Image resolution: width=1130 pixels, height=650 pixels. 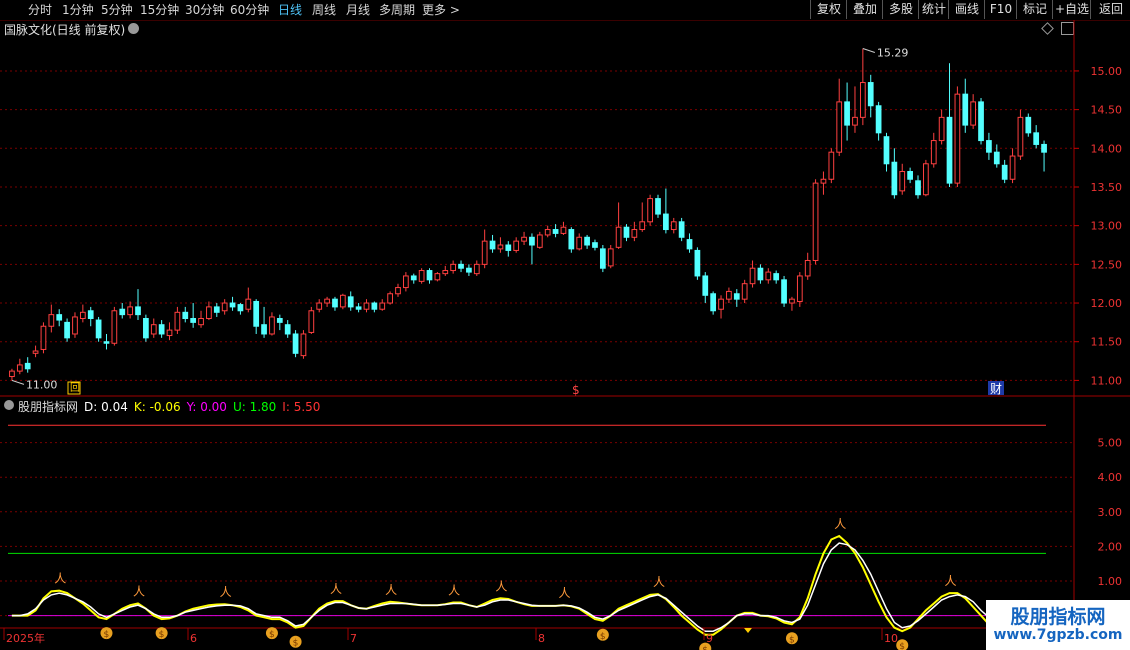 I want to click on box-marker-icon: 回, so click(x=75, y=388).